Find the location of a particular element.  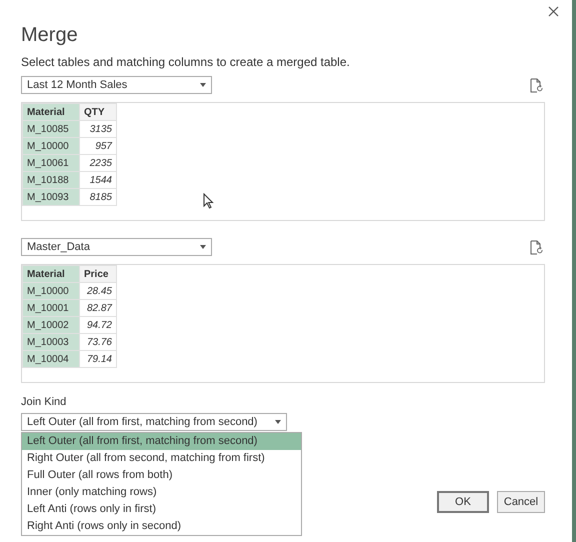

table-cell: 1544 is located at coordinates (98, 180).